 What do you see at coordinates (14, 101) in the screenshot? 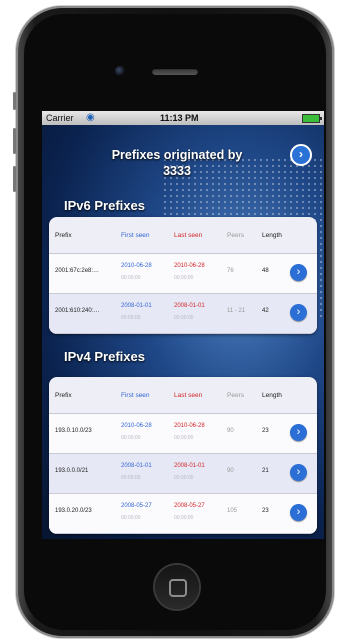
I see `mute-switch` at bounding box center [14, 101].